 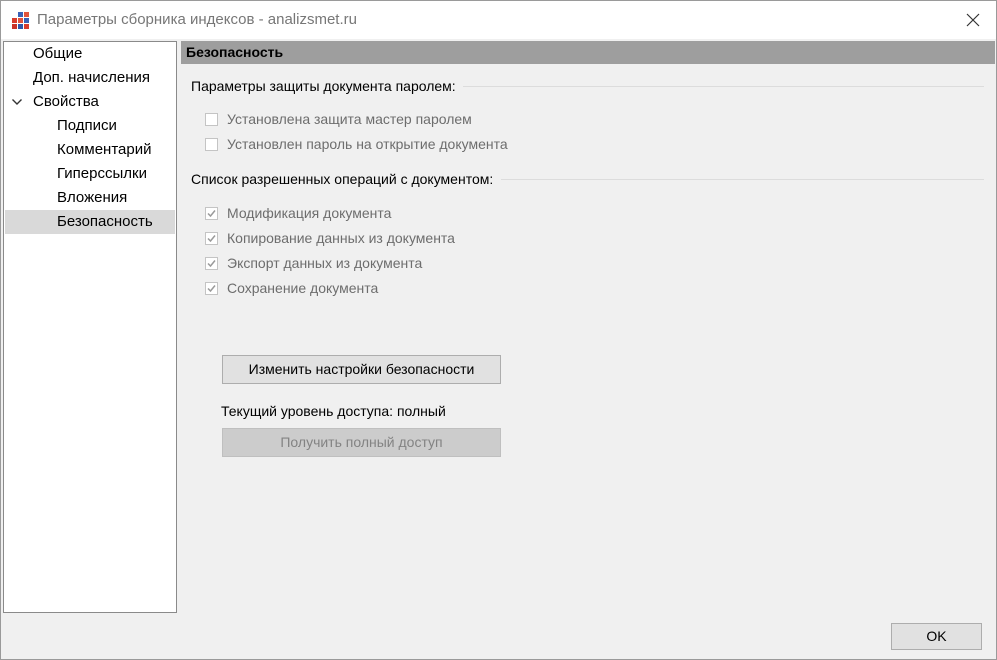 What do you see at coordinates (20, 20) in the screenshot?
I see `app-grid-icon` at bounding box center [20, 20].